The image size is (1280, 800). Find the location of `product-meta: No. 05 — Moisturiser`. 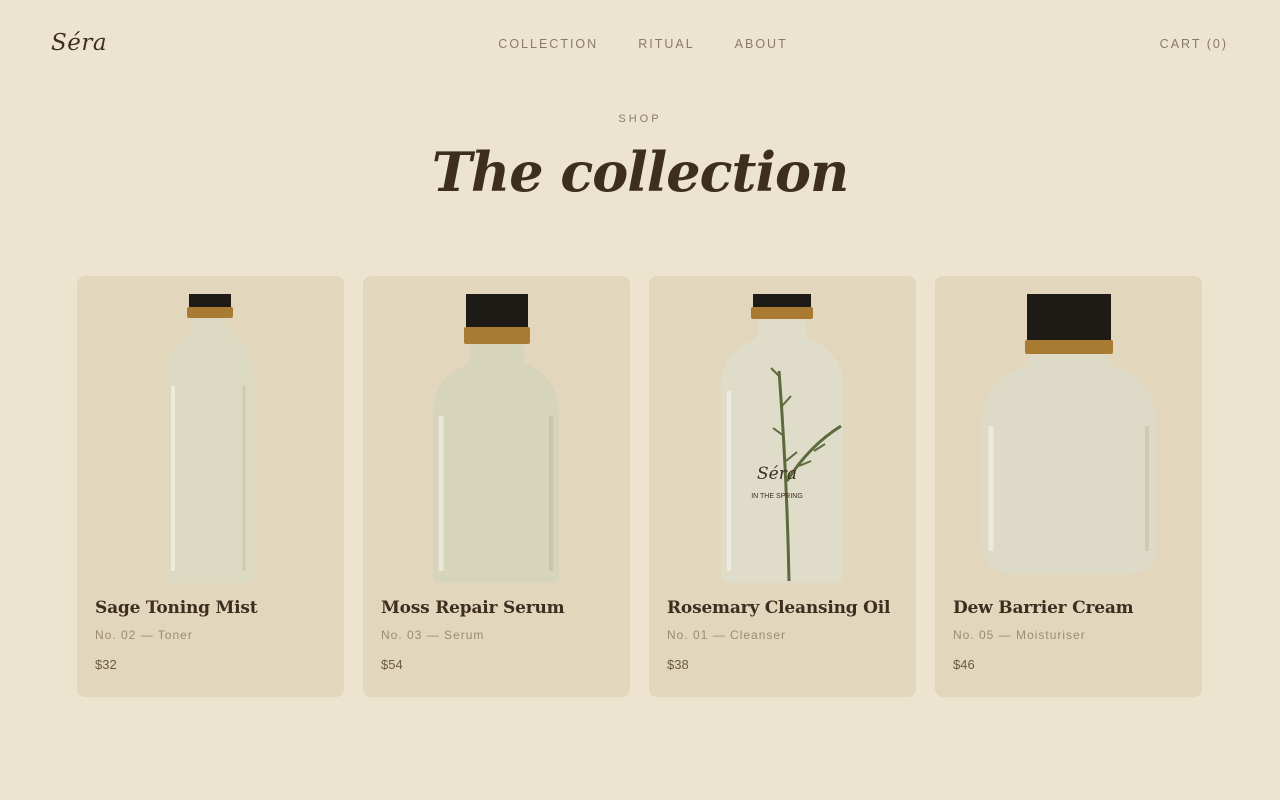

product-meta: No. 05 — Moisturiser is located at coordinates (1019, 635).